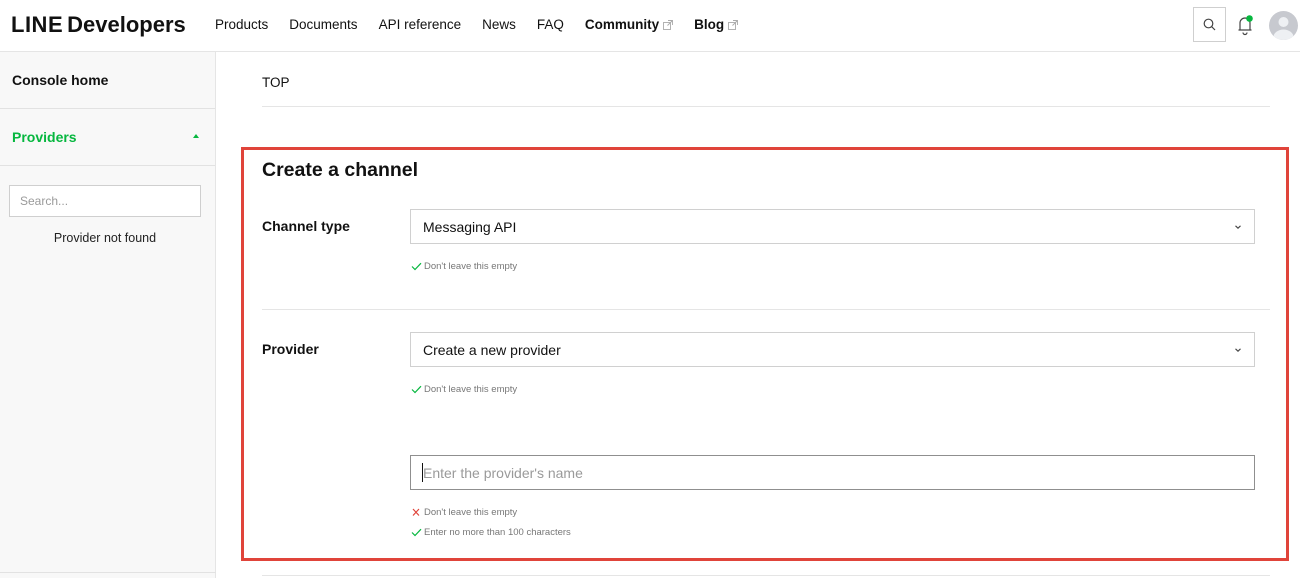 The image size is (1300, 578). What do you see at coordinates (105, 238) in the screenshot?
I see `provider-empty-message: Provider not found` at bounding box center [105, 238].